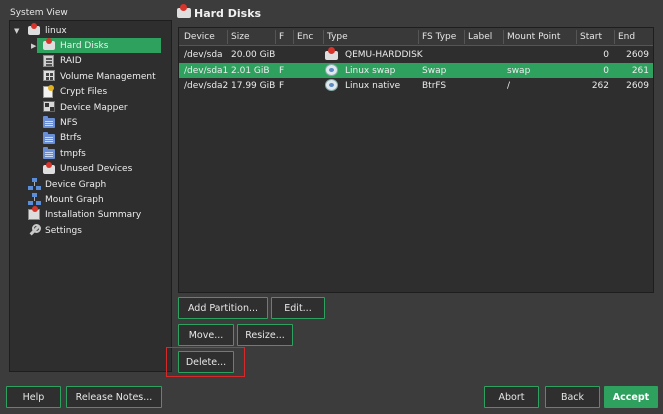  What do you see at coordinates (626, 37) in the screenshot?
I see `column-header-end: End` at bounding box center [626, 37].